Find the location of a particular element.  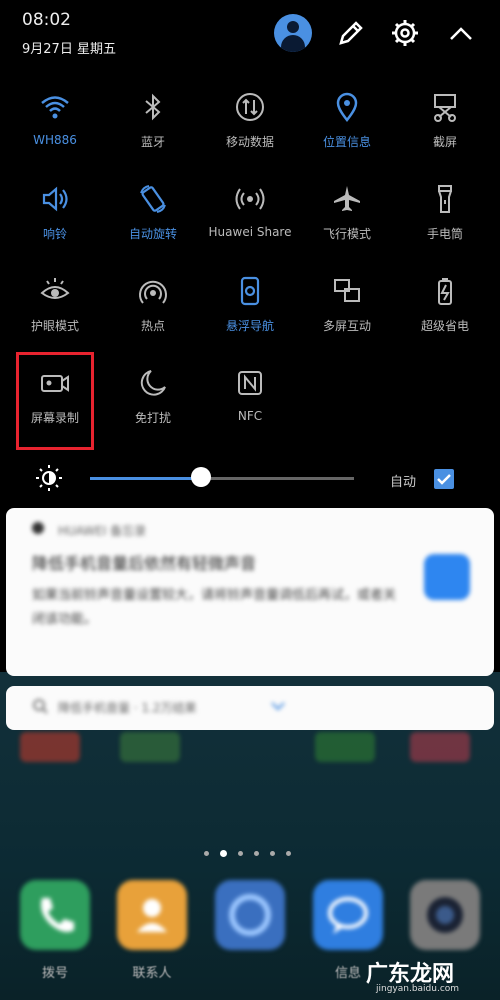

tile-nfc: NFC is located at coordinates (250, 406).